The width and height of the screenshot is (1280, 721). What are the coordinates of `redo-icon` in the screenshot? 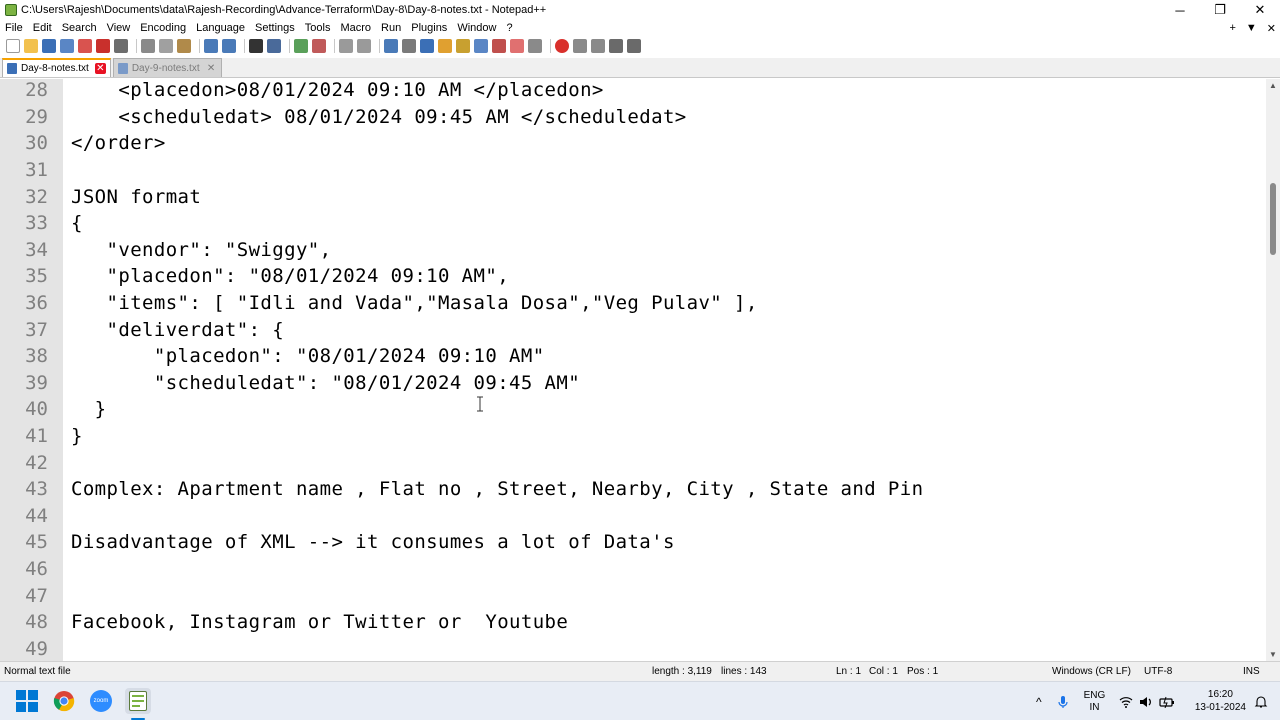 It's located at (229, 46).